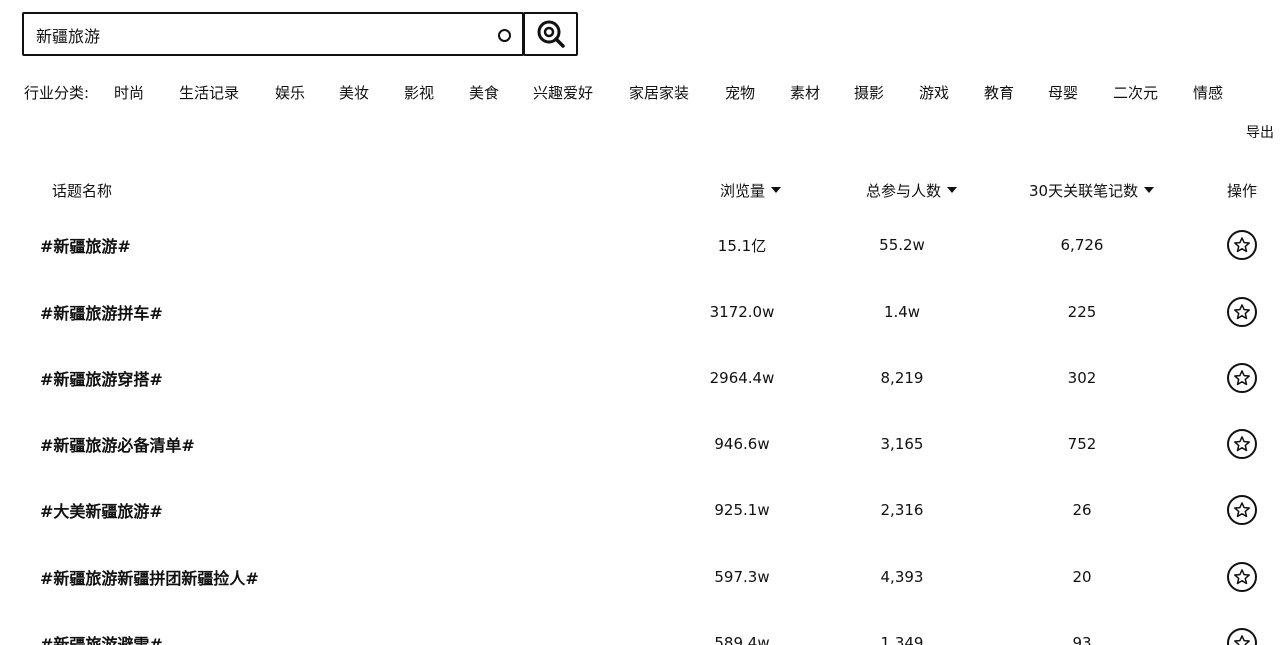  Describe the element at coordinates (902, 577) in the screenshot. I see `participants-value: 4,393` at that location.